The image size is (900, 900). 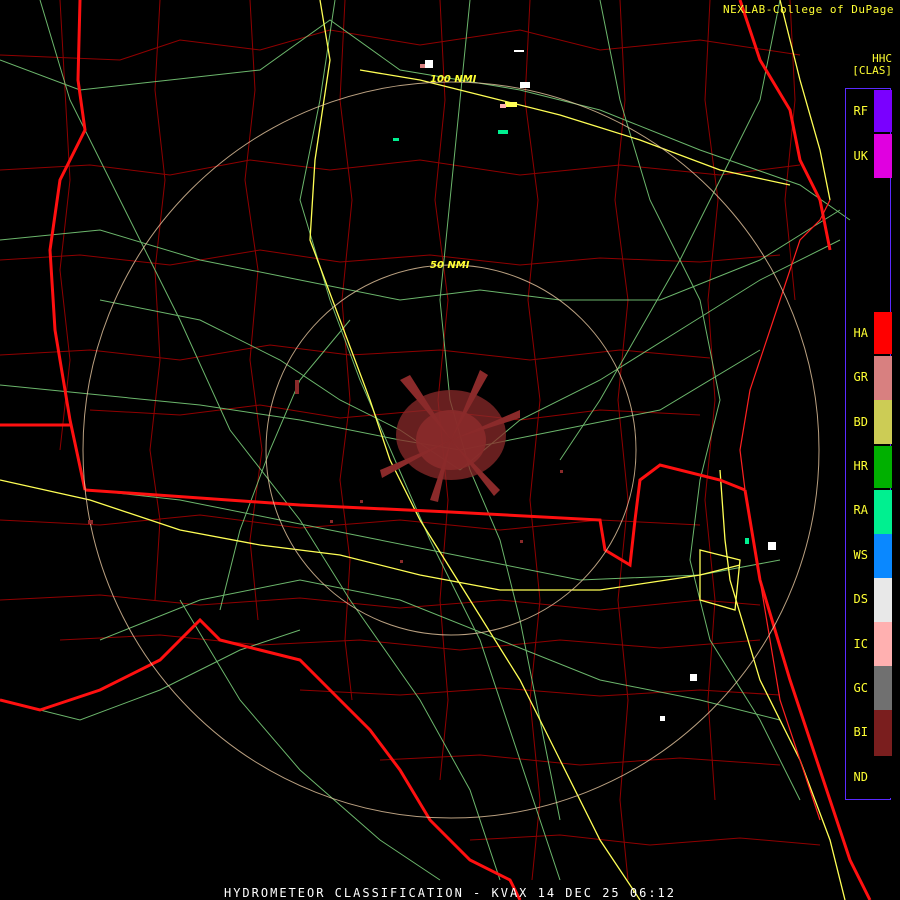 I want to click on legend-swatch-nd, so click(x=883, y=777).